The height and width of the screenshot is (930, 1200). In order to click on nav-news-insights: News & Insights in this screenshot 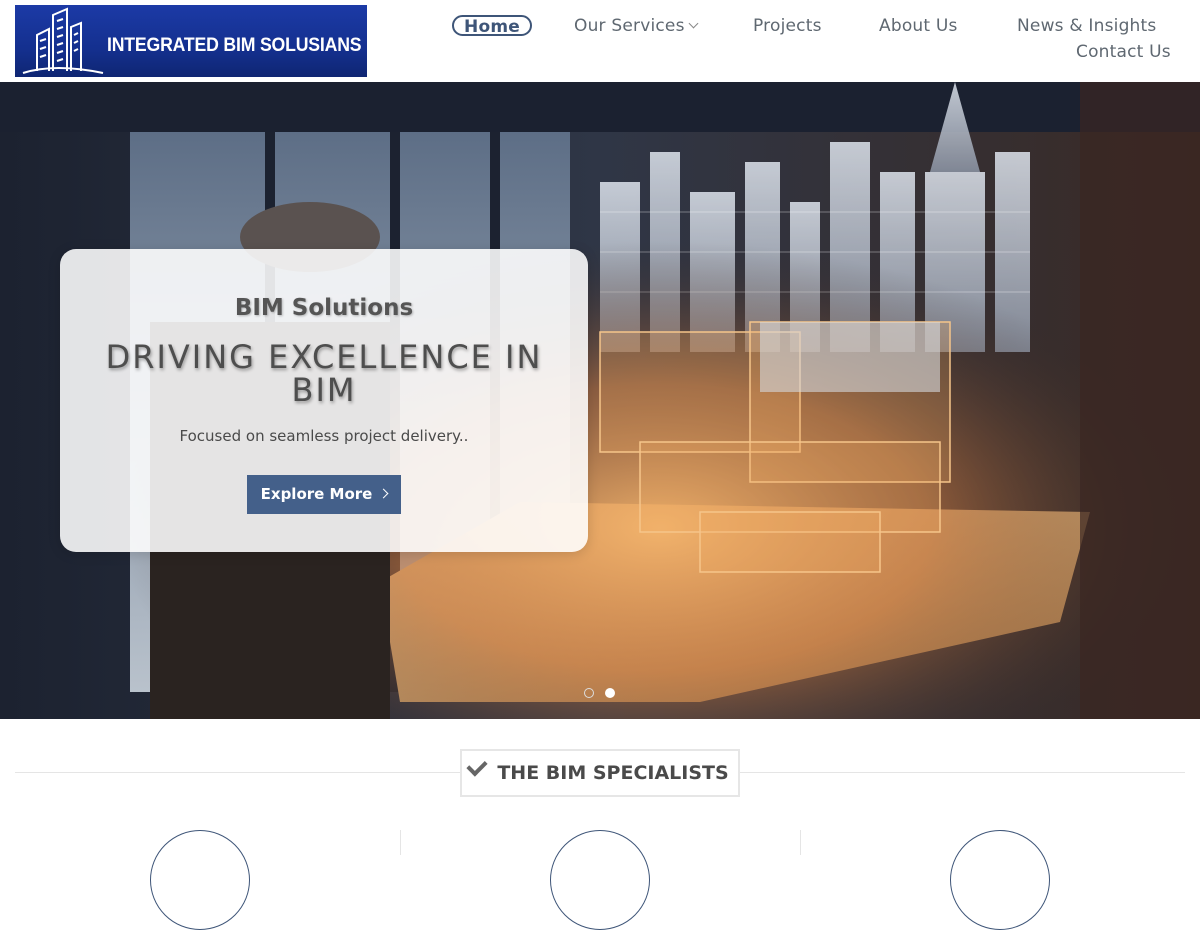, I will do `click(1086, 26)`.